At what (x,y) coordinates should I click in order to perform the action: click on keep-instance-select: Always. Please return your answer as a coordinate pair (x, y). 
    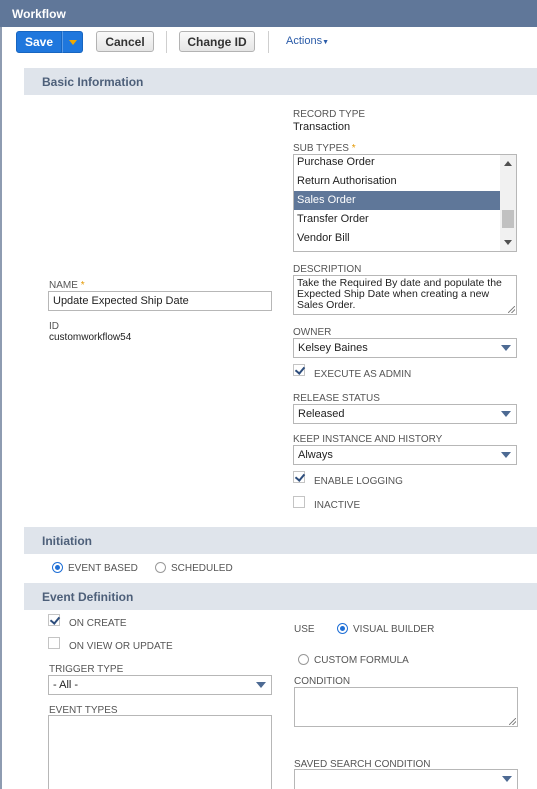
    Looking at the image, I should click on (405, 455).